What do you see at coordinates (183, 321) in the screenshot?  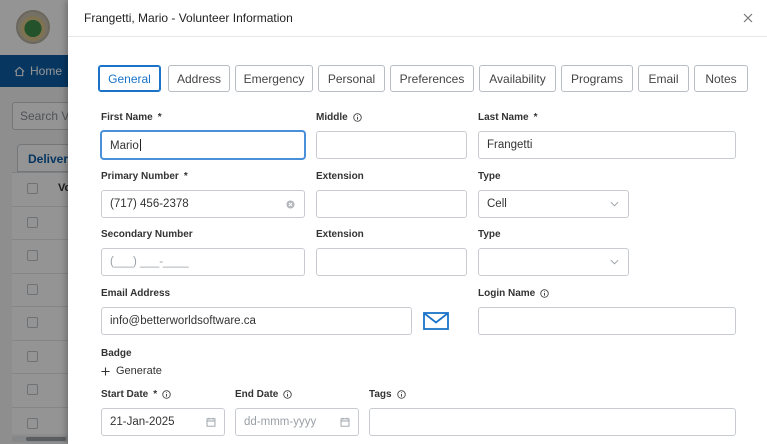 I see `email-value: info@betterworldsoftware.ca` at bounding box center [183, 321].